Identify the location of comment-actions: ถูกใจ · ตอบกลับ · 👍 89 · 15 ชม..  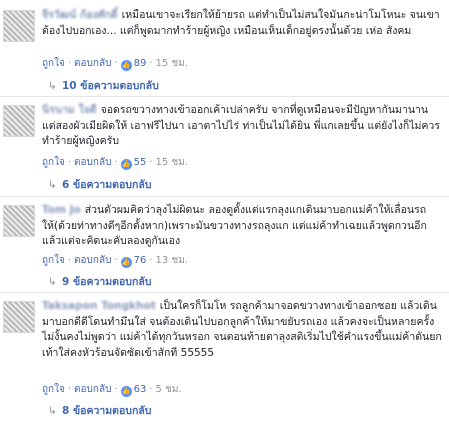
(115, 64).